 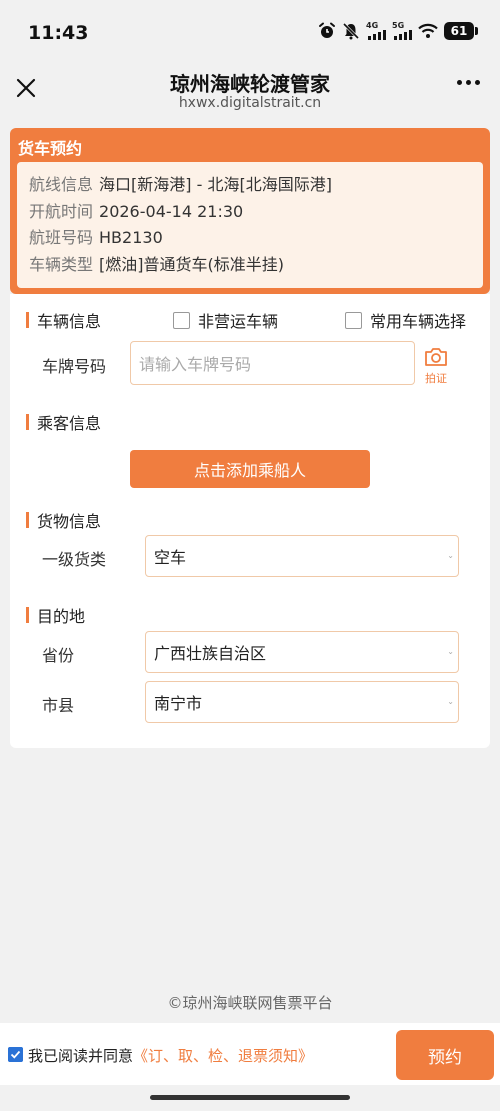 What do you see at coordinates (55, 615) in the screenshot?
I see `destination-section-title: 目的地` at bounding box center [55, 615].